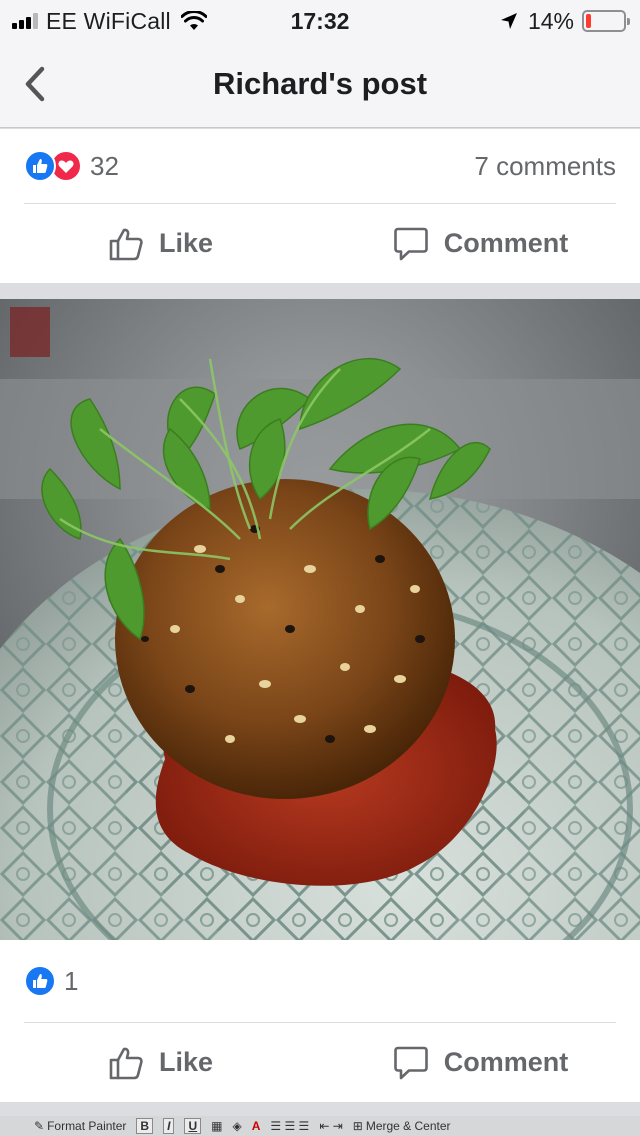 The width and height of the screenshot is (640, 1136). I want to click on bold-label: B, so click(145, 1126).